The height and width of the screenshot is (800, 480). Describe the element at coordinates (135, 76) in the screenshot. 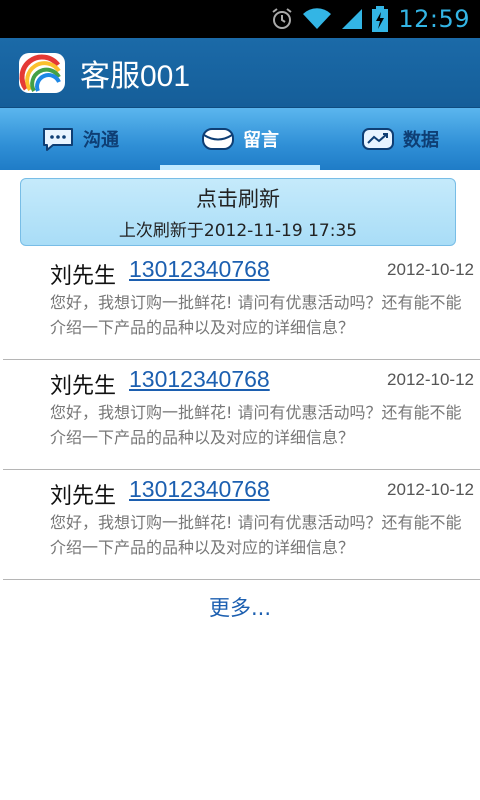

I see `app-title: 客服001` at that location.